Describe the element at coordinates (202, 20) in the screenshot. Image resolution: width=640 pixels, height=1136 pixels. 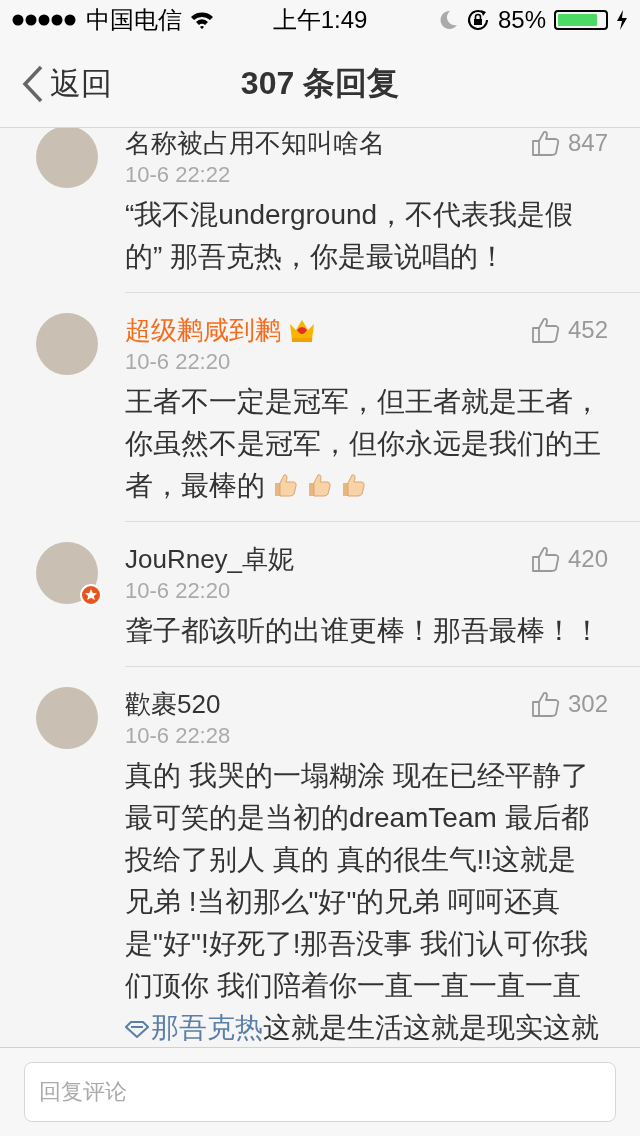
I see `wifi-icon` at that location.